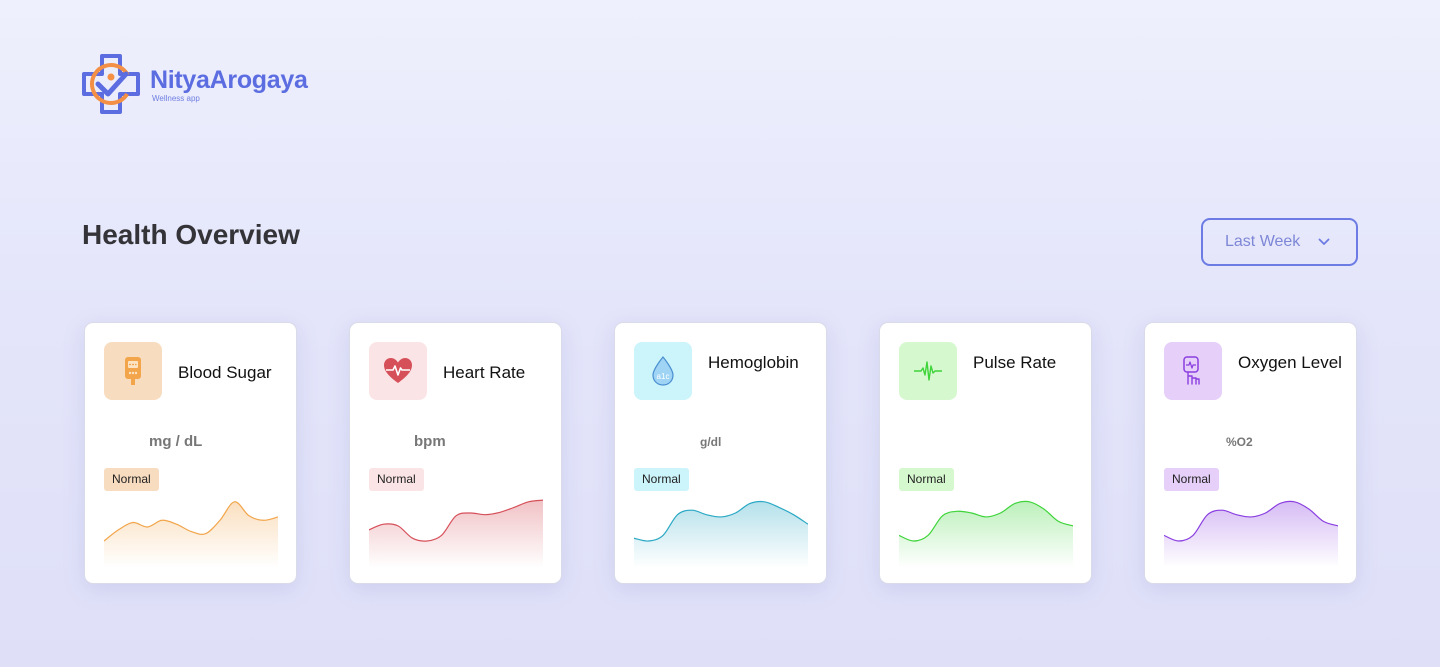 The width and height of the screenshot is (1440, 667). I want to click on blood-sugar-trend-chart, so click(191, 534).